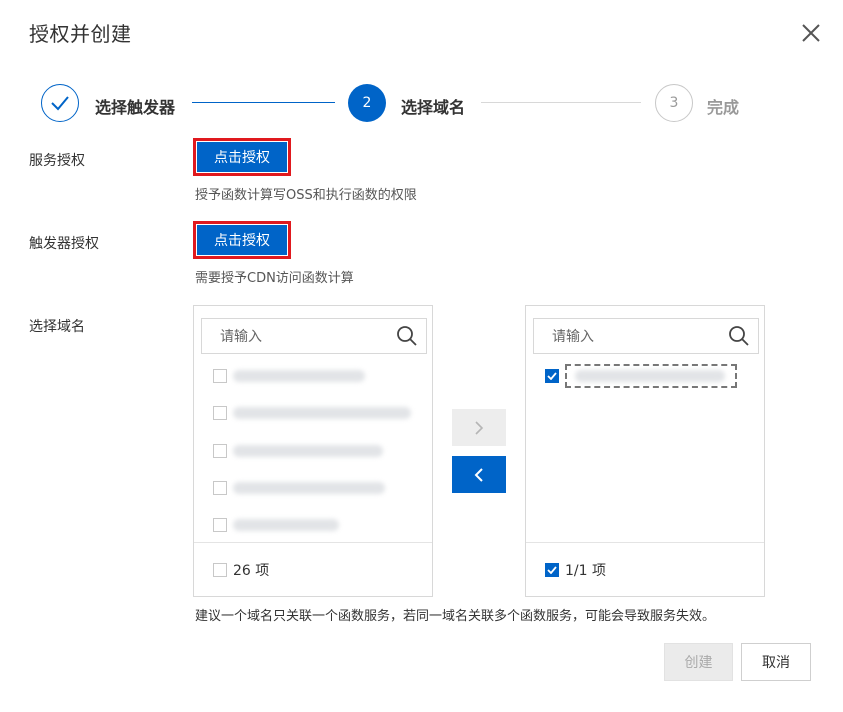 The height and width of the screenshot is (712, 843). I want to click on trigger-auth-hint: 需要授予CDN访问函数计算, so click(274, 278).